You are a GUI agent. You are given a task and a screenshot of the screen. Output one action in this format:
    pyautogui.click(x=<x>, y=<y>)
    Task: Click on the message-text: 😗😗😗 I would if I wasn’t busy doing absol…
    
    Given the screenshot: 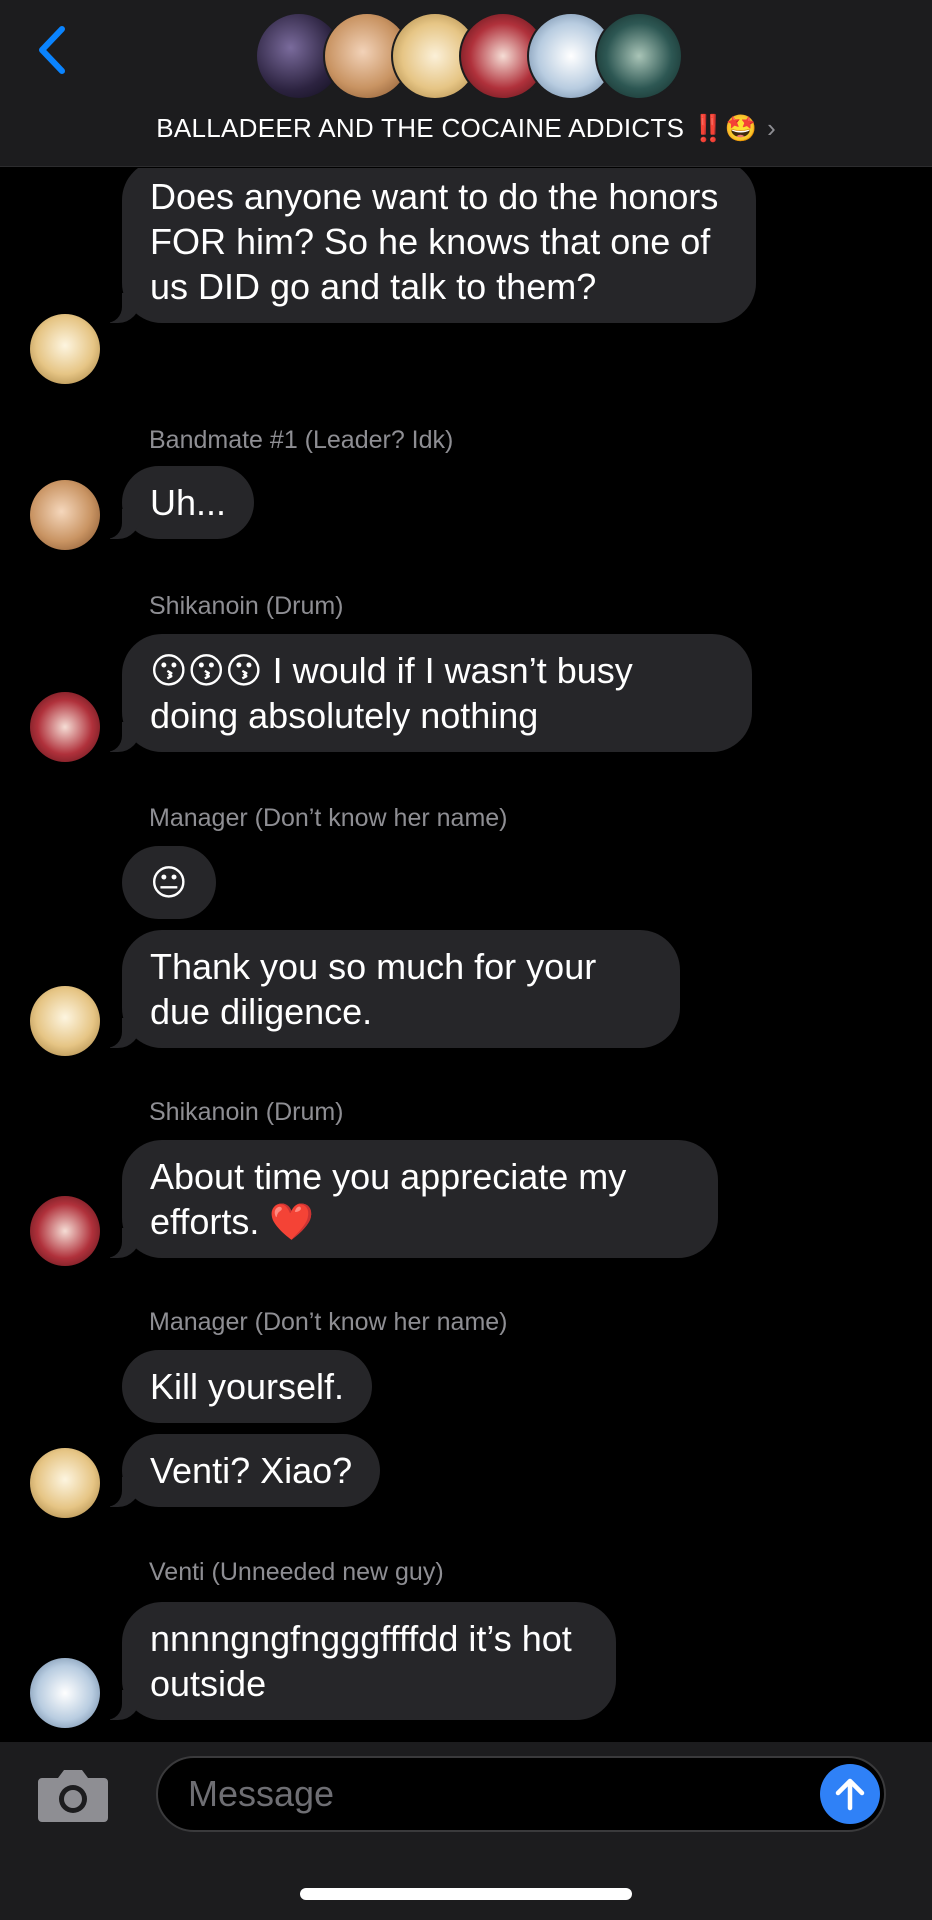 What is the action you would take?
    pyautogui.click(x=391, y=693)
    